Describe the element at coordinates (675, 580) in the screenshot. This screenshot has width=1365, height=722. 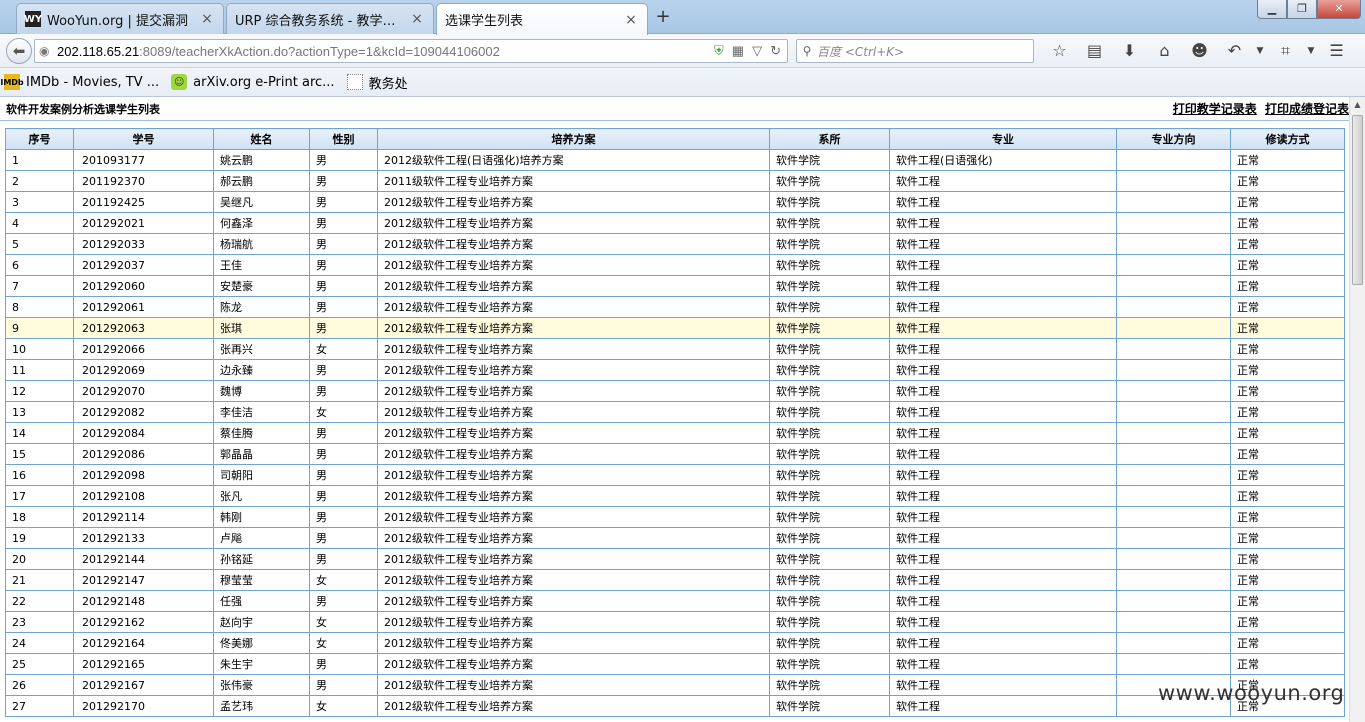
I see `table-row: 21 201292147 穆莹莹女 2012级软件工程专业培养方案 软件学院 软件工程 正常` at that location.